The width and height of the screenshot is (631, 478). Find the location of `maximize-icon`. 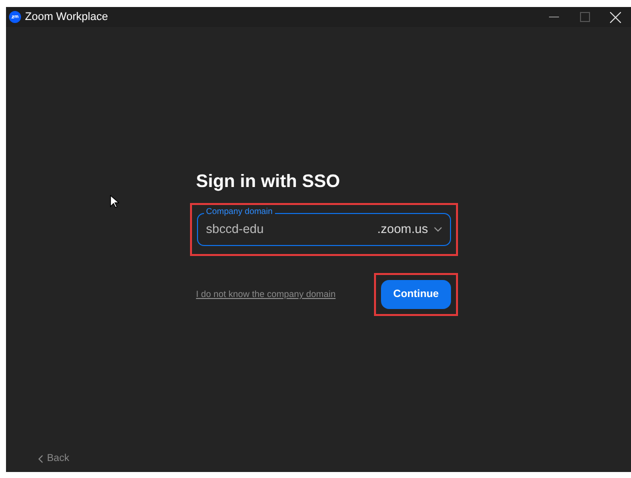

maximize-icon is located at coordinates (585, 17).